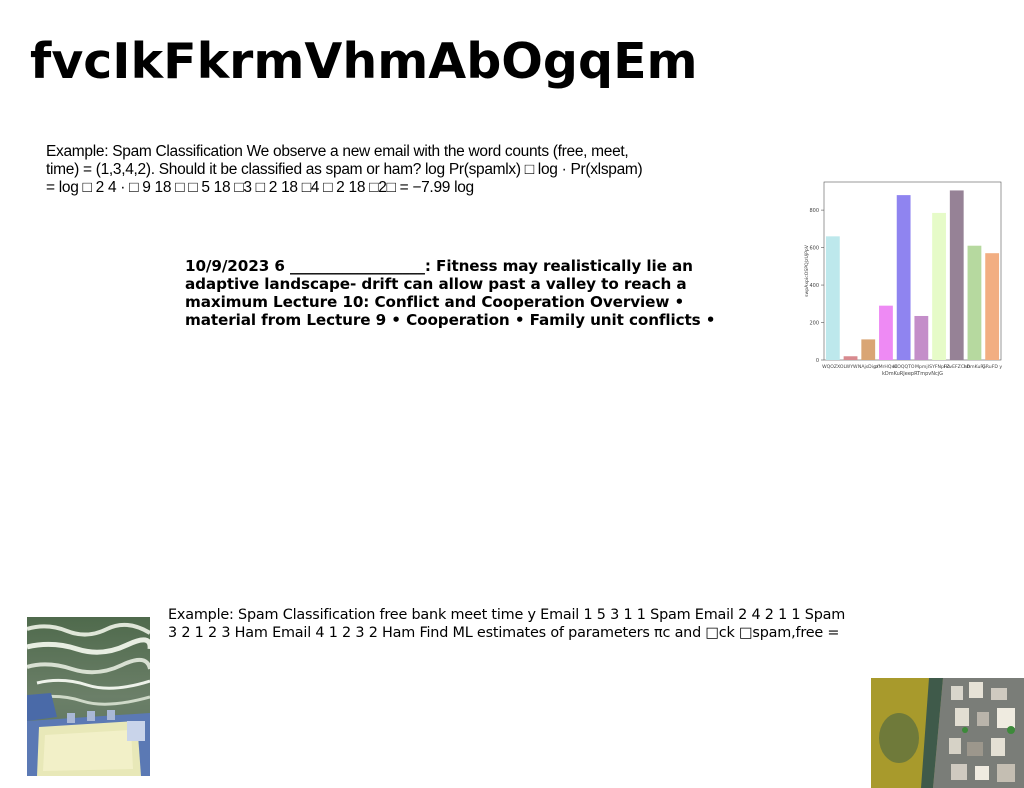 The width and height of the screenshot is (1024, 788). I want to click on aerial-coastline-image, so click(947, 733).